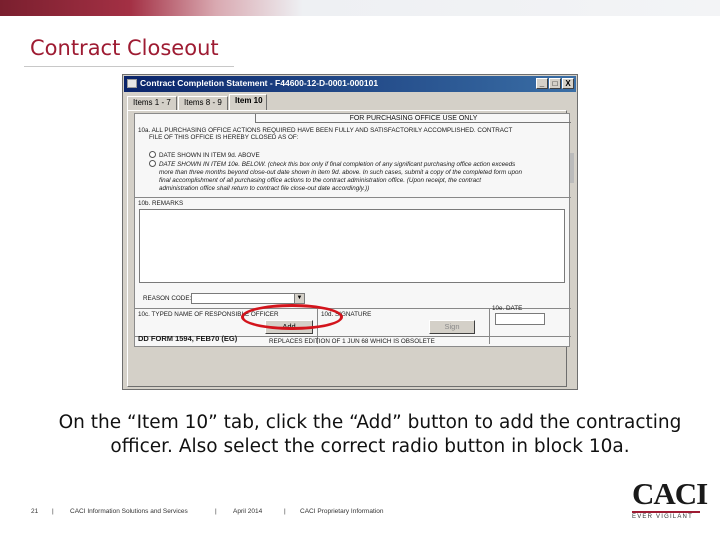  I want to click on add-button-highlight, so click(292, 317).